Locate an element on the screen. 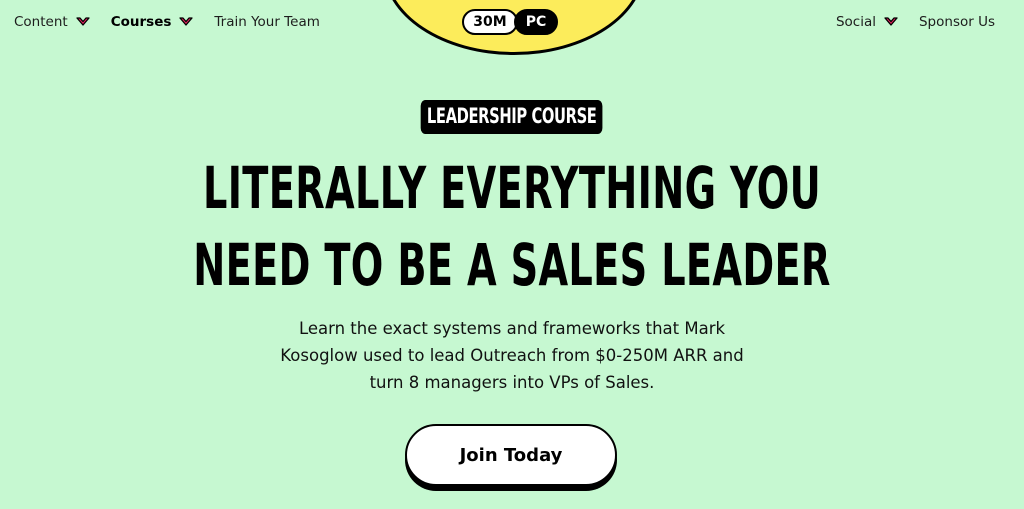 The width and height of the screenshot is (1024, 509). badge-wrapper: LEADERSHIP COURSE is located at coordinates (512, 117).